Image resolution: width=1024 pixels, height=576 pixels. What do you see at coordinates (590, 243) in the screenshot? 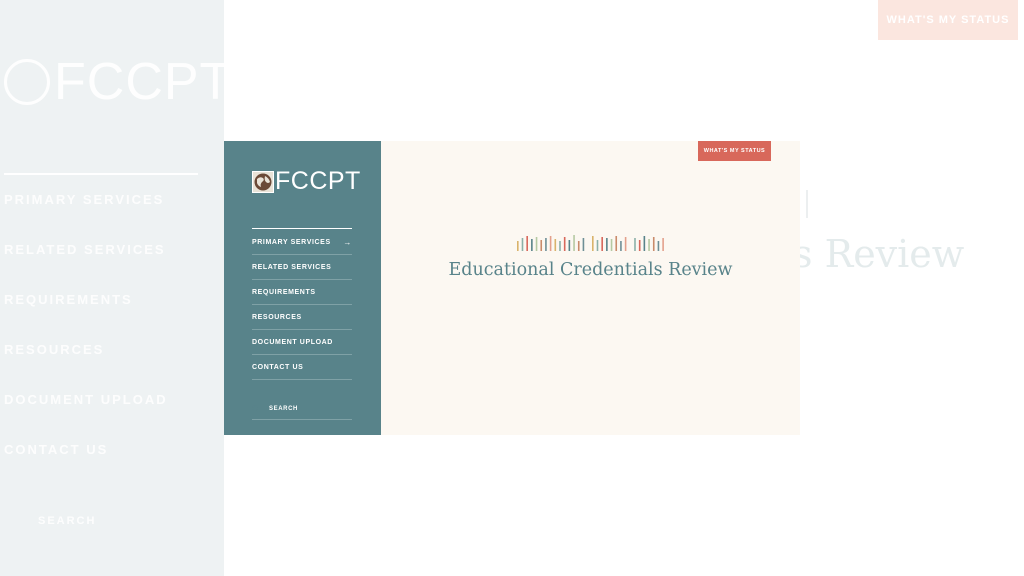
I see `color-bars-icon` at bounding box center [590, 243].